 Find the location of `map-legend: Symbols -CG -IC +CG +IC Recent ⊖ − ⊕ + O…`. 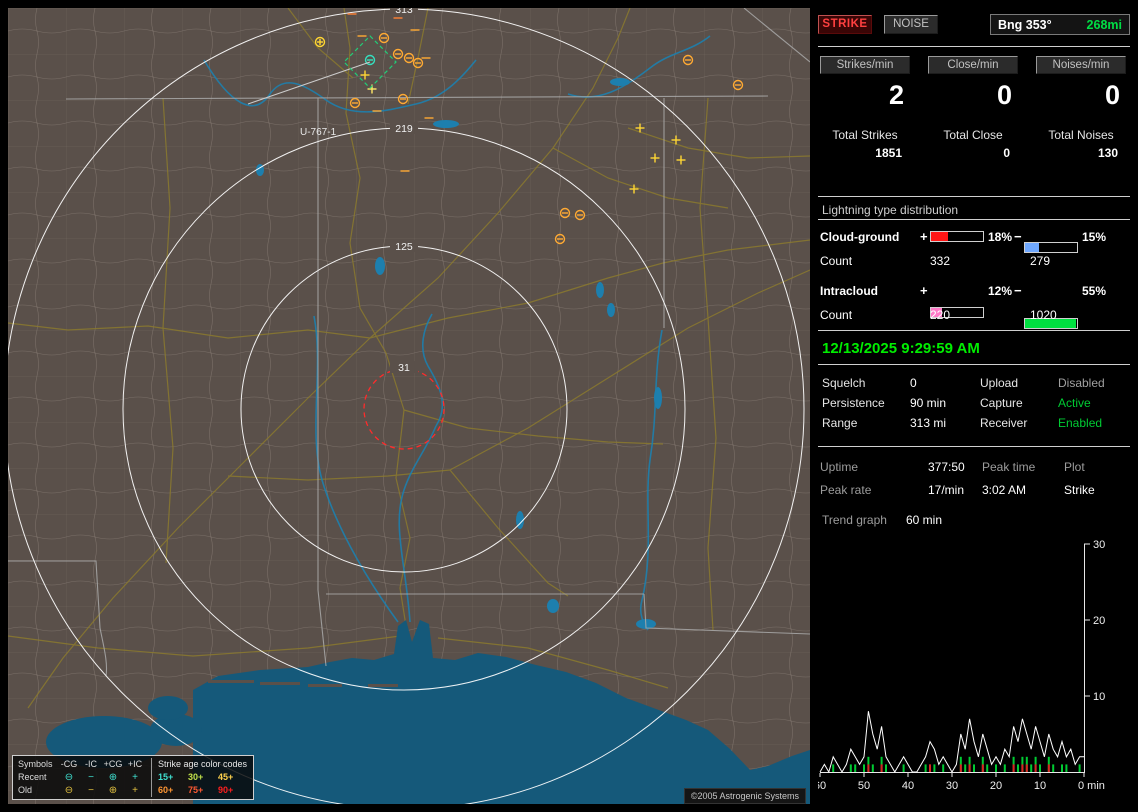

map-legend: Symbols -CG -IC +CG +IC Recent ⊖ − ⊕ + O… is located at coordinates (133, 777).